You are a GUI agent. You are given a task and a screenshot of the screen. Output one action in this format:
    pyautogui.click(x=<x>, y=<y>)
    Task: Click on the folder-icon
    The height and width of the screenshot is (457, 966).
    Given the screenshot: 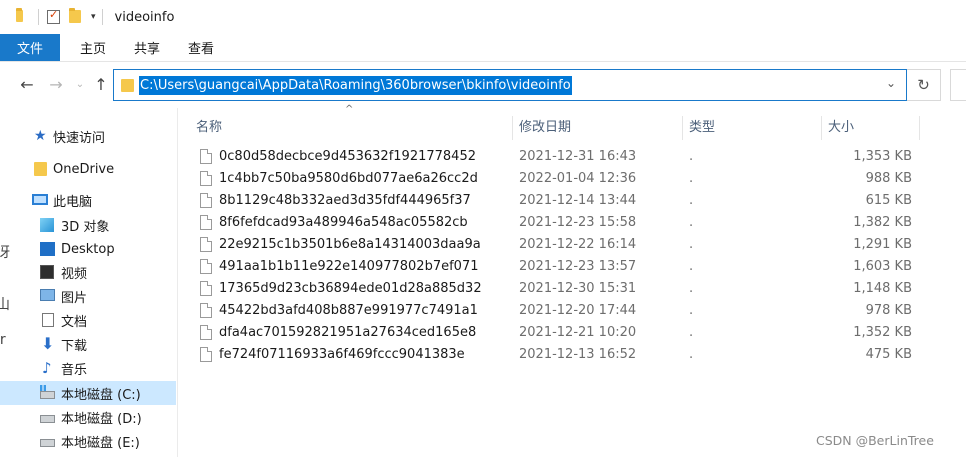 What is the action you would take?
    pyautogui.click(x=40, y=169)
    